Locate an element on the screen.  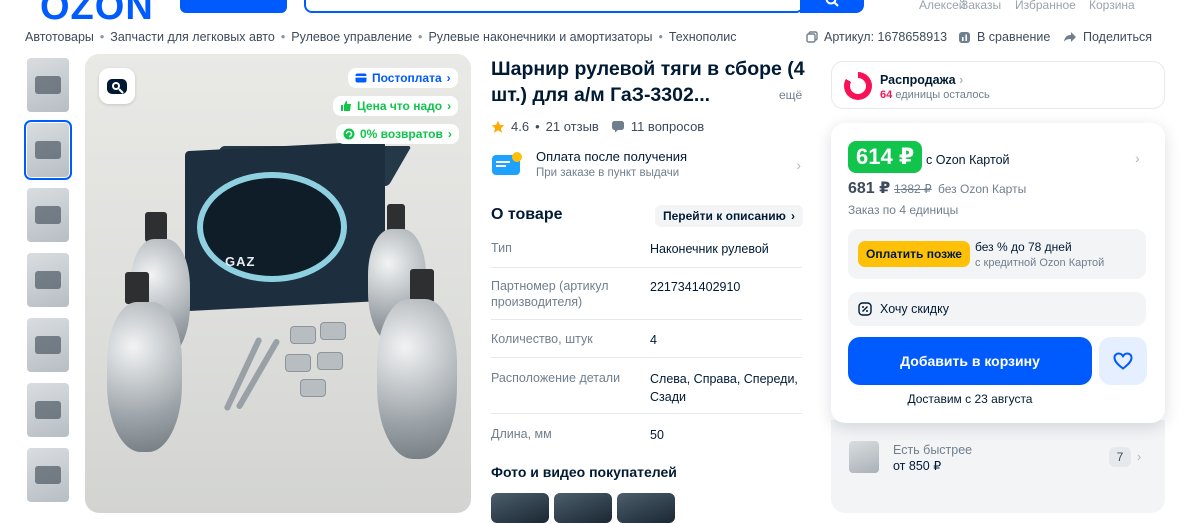
search-icon is located at coordinates (832, 3).